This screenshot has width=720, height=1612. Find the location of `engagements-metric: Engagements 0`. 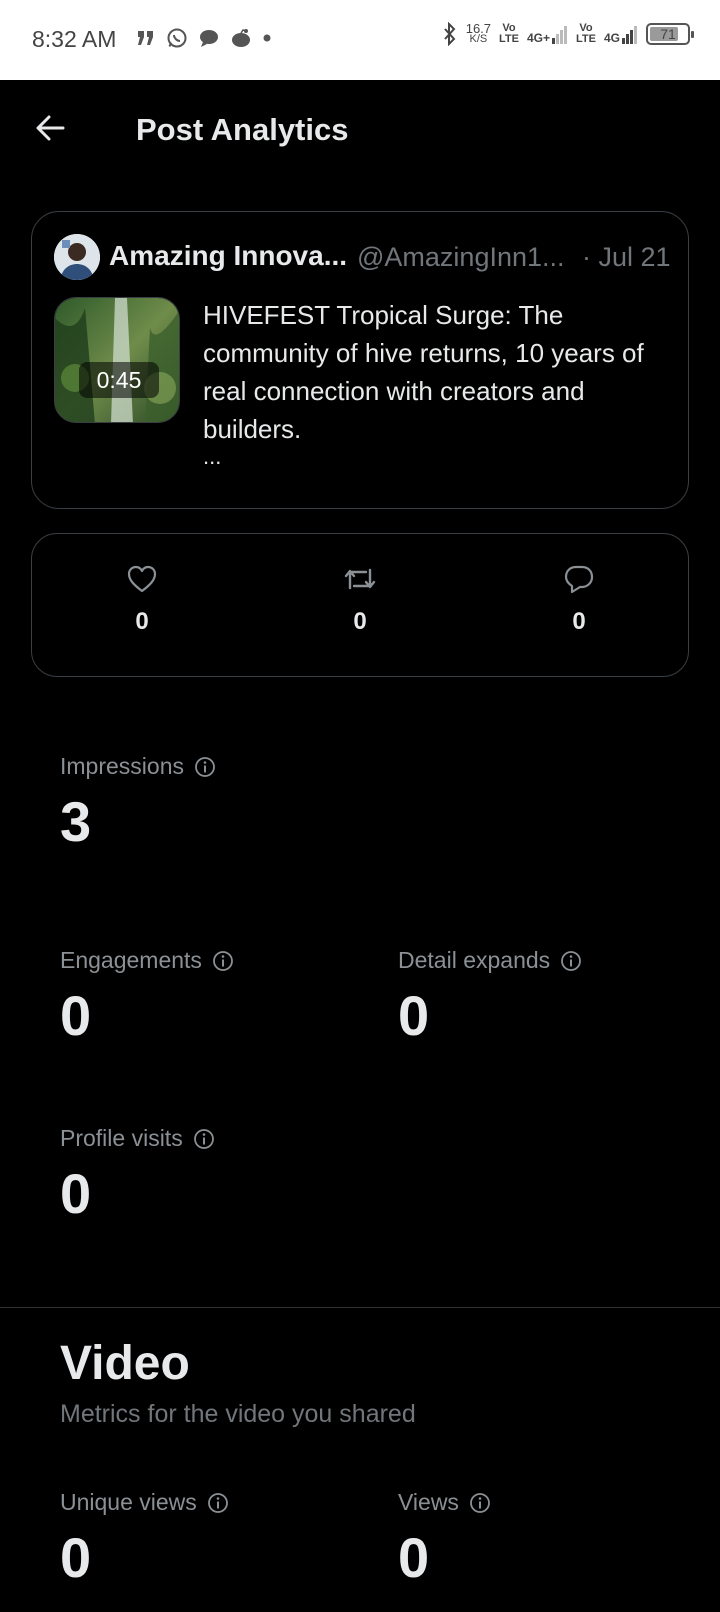

engagements-metric: Engagements 0 is located at coordinates (147, 996).